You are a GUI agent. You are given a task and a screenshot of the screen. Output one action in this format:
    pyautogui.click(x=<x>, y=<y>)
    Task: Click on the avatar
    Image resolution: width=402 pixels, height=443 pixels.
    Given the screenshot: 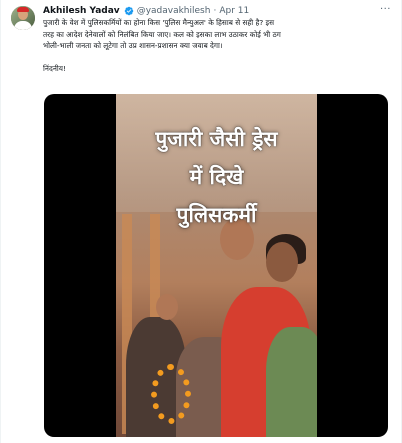 What is the action you would take?
    pyautogui.click(x=23, y=18)
    